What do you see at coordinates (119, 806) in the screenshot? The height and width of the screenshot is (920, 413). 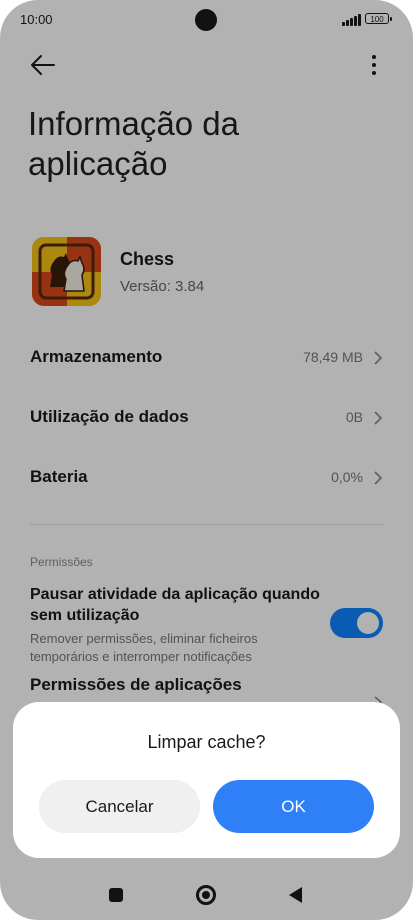 I see `cancel-button: Cancelar` at bounding box center [119, 806].